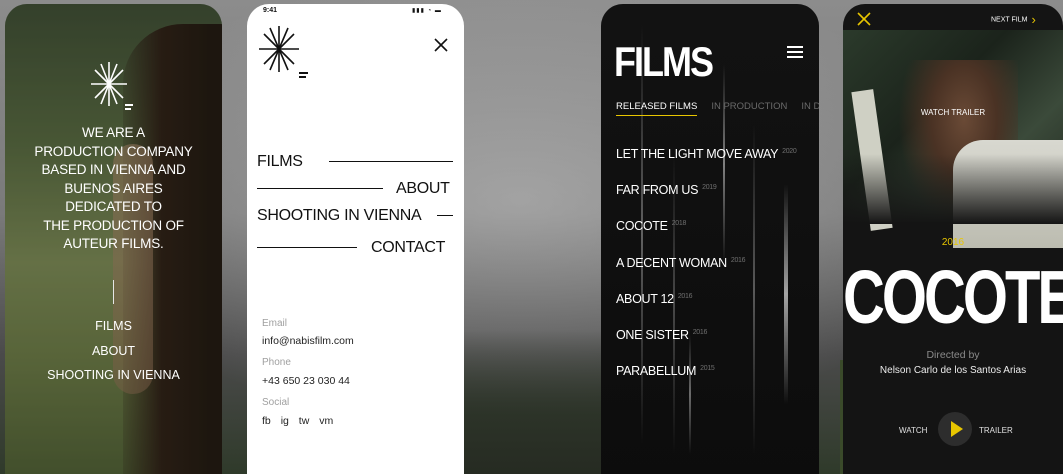  Describe the element at coordinates (953, 112) in the screenshot. I see `watch-trailer-link: WATCH TRAILER` at that location.